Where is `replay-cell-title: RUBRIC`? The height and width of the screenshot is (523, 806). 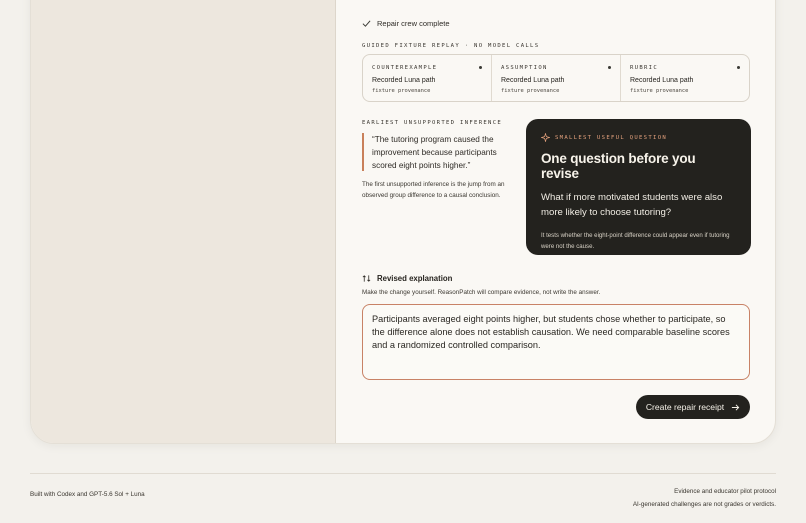
replay-cell-title: RUBRIC is located at coordinates (644, 68).